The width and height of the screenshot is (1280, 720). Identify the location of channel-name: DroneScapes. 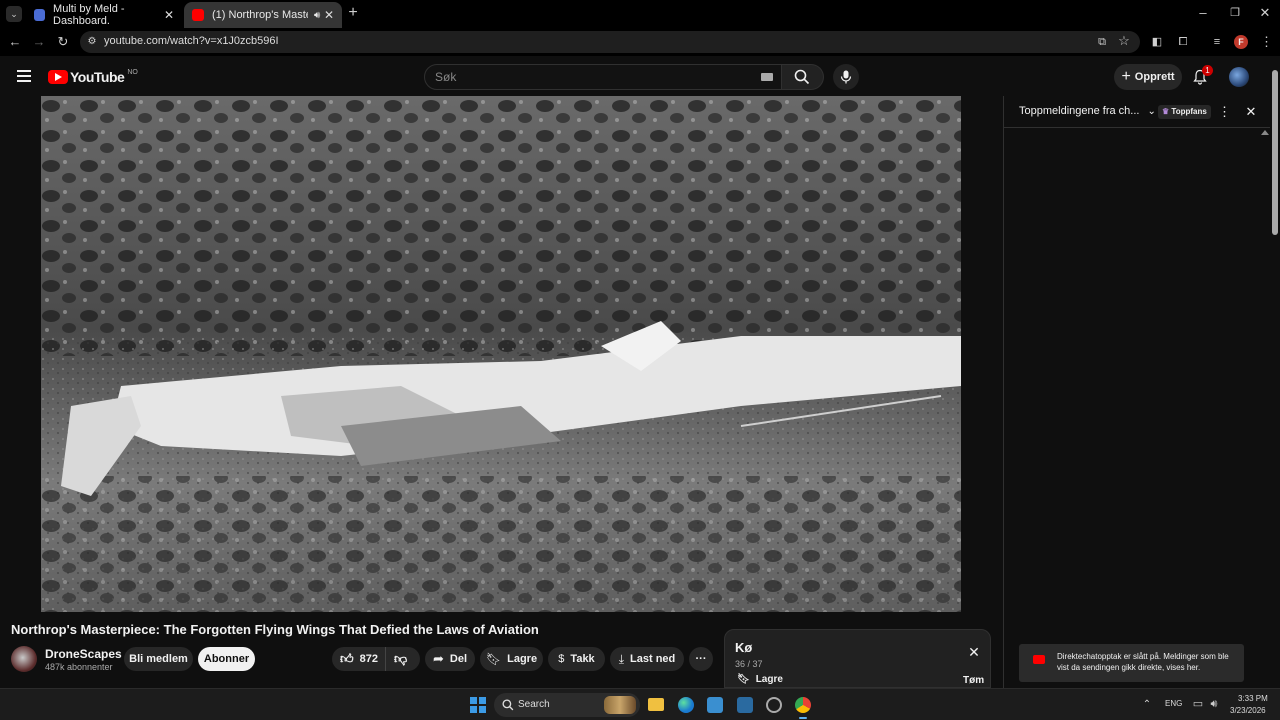
(83, 654).